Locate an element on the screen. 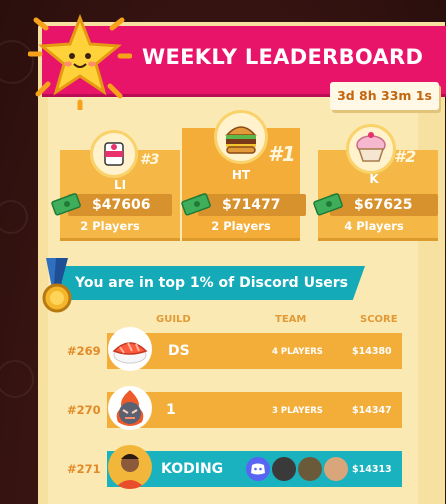 Image resolution: width=446 pixels, height=504 pixels. countdown-timer: 3d 8h 33m 1s is located at coordinates (384, 96).